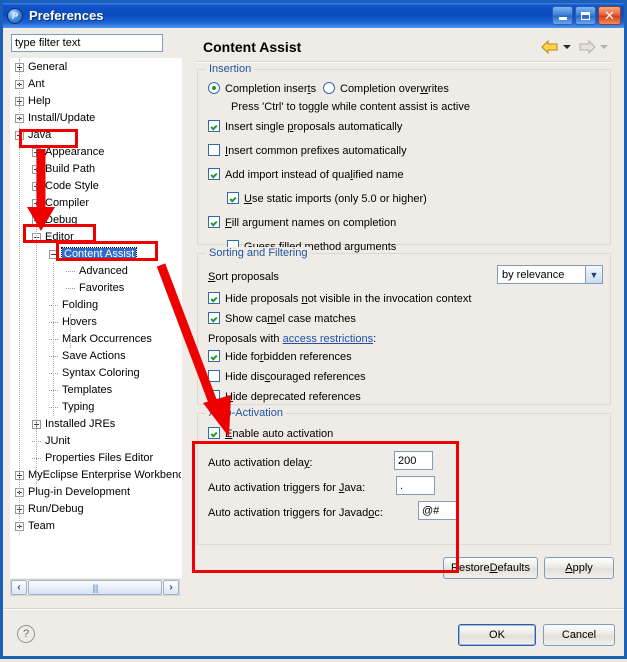 Image resolution: width=627 pixels, height=662 pixels. What do you see at coordinates (497, 635) in the screenshot?
I see `ok-button: OK` at bounding box center [497, 635].